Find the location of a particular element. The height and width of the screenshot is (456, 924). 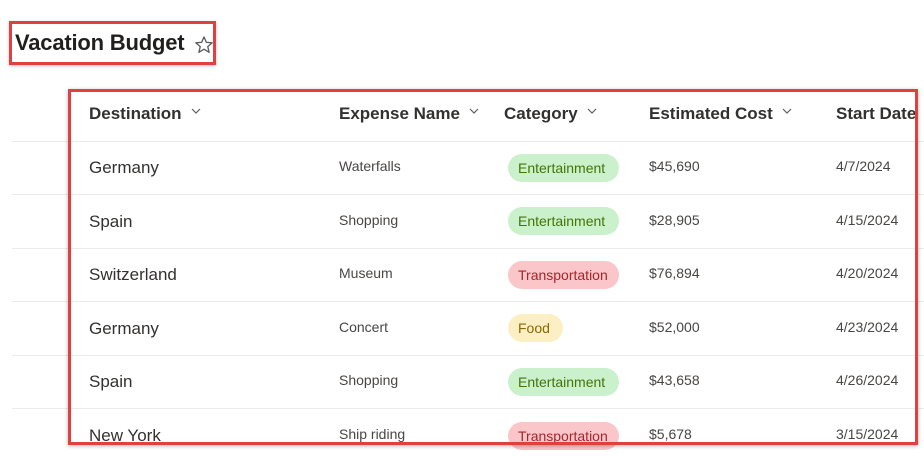

cell-start-date: 4/23/2024 is located at coordinates (867, 327).